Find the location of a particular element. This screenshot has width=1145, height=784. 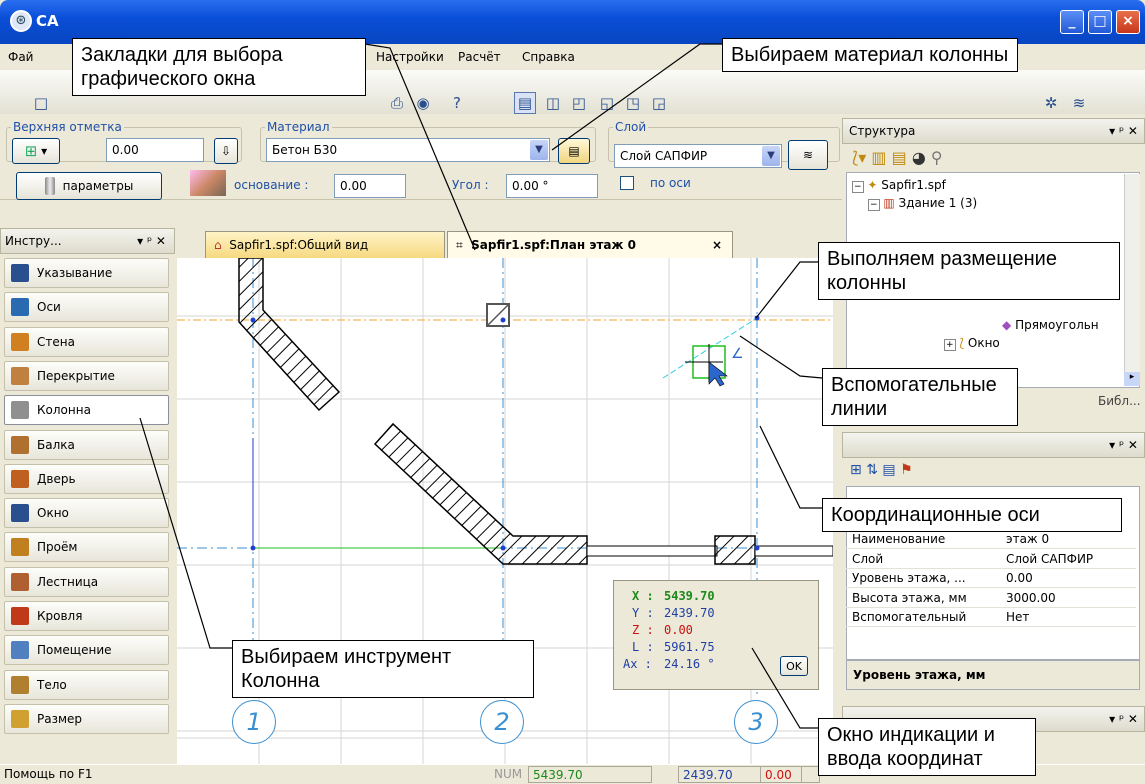

coord-l-value: 5961.75 is located at coordinates (689, 647).